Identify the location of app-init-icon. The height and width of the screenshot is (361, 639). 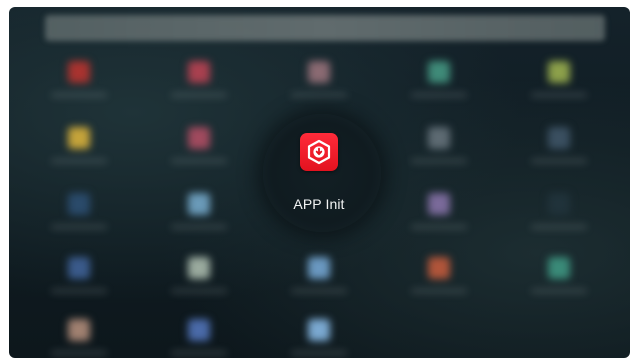
(319, 152).